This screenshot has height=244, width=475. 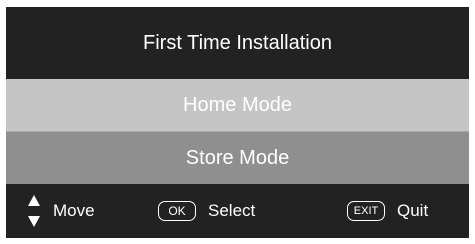 I want to click on exit-key-icon: EXIT, so click(x=366, y=211).